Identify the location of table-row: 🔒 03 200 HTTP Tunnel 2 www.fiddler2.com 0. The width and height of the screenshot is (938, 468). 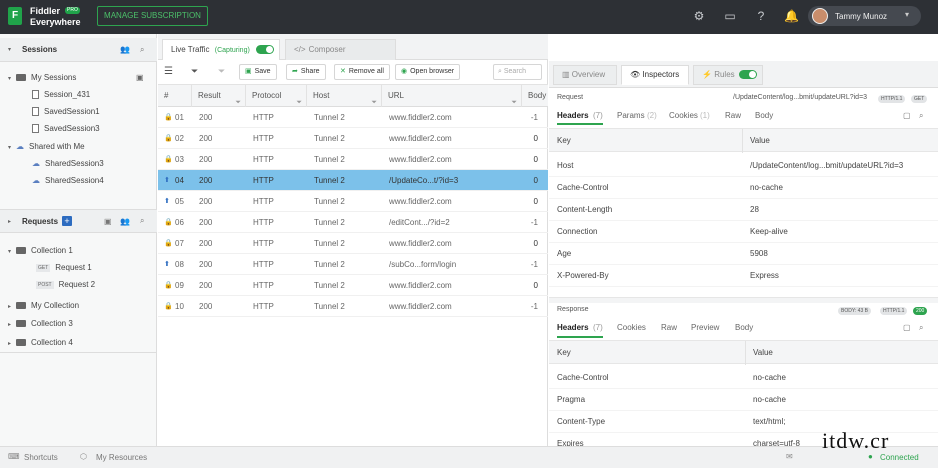
(353, 159).